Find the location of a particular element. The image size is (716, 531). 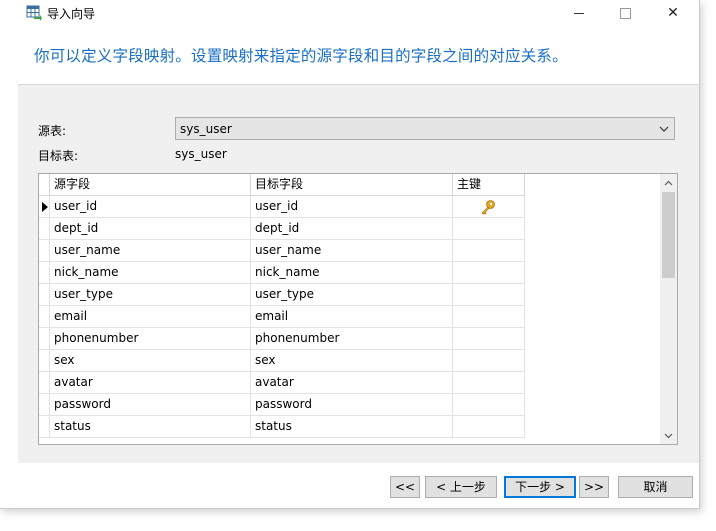

source-field-cell: sex is located at coordinates (150, 361).